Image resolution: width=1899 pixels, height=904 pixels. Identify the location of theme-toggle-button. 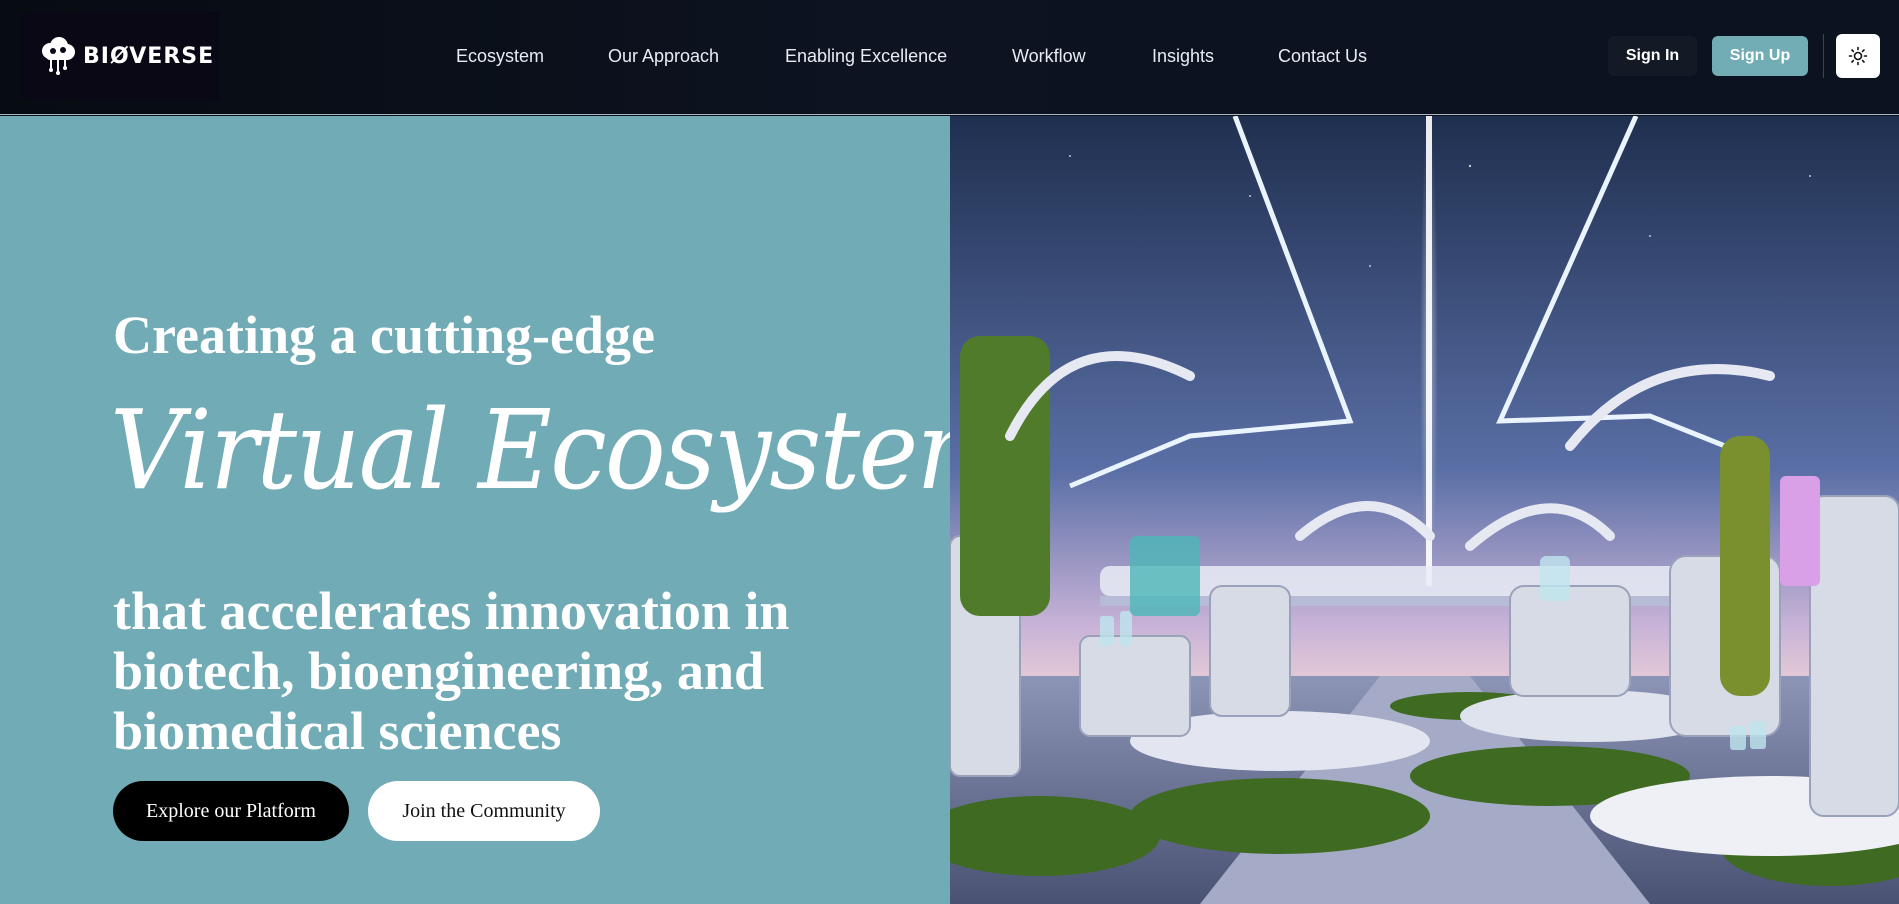
(1858, 56).